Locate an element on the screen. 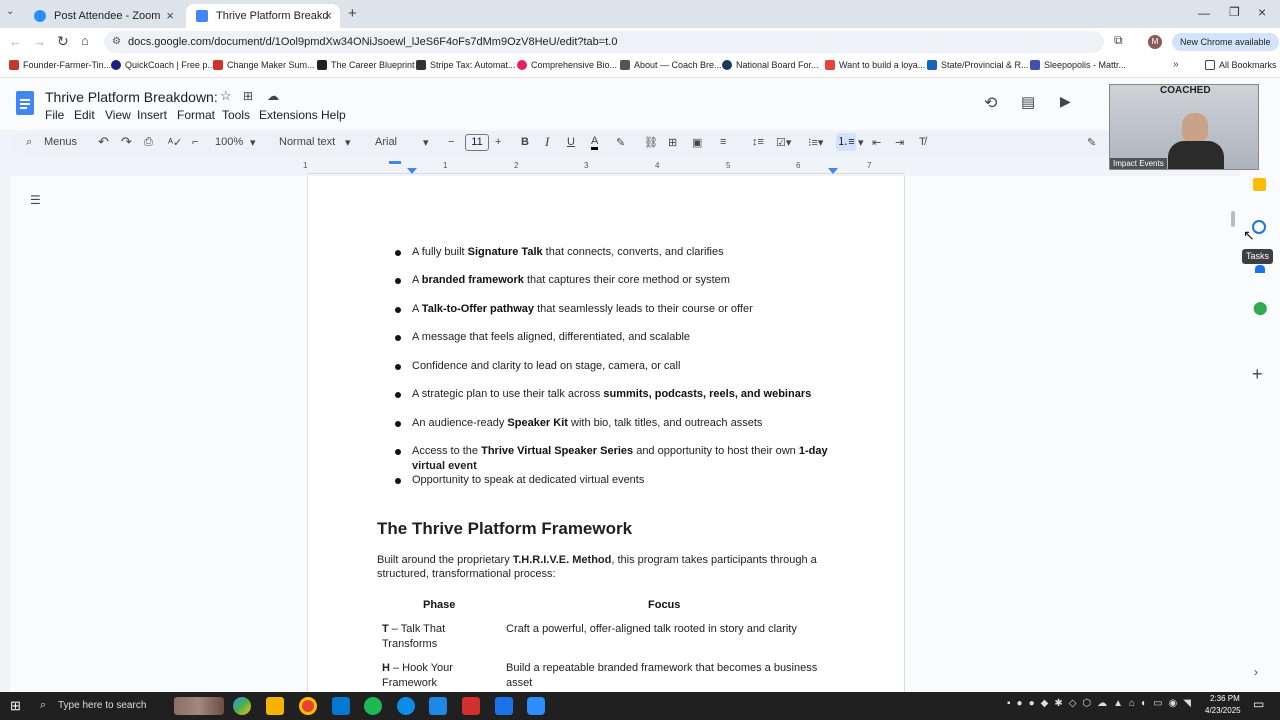 The width and height of the screenshot is (1280, 720). first-line-indent-marker is located at coordinates (395, 162).